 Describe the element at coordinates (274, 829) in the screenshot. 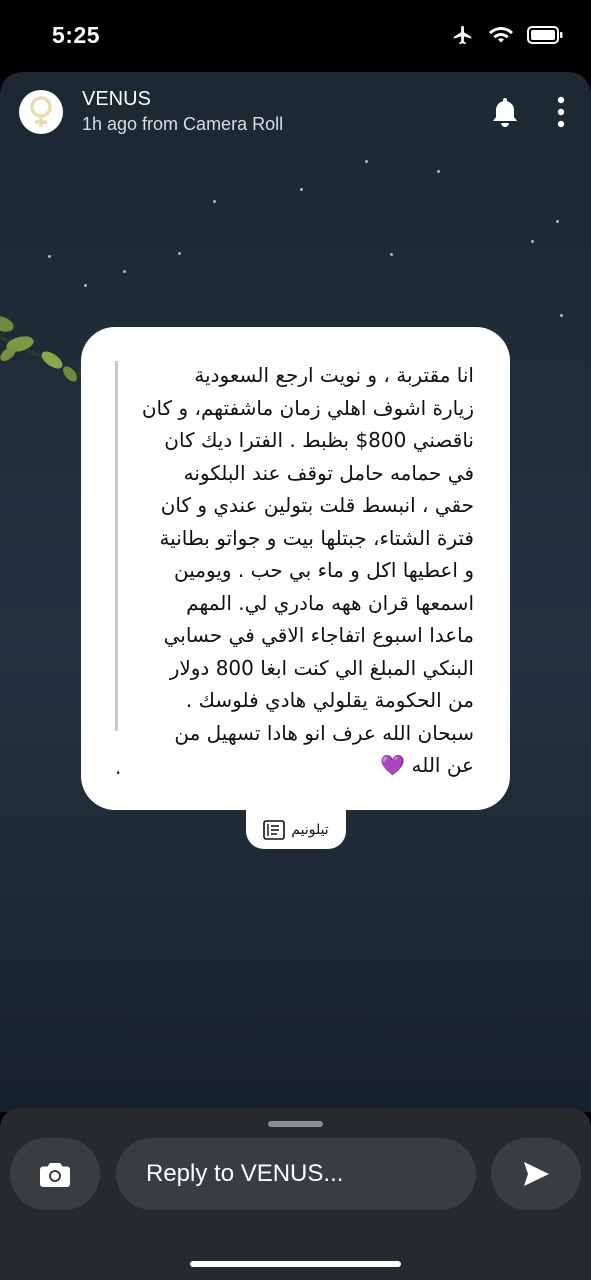

I see `app-logo-icon` at that location.